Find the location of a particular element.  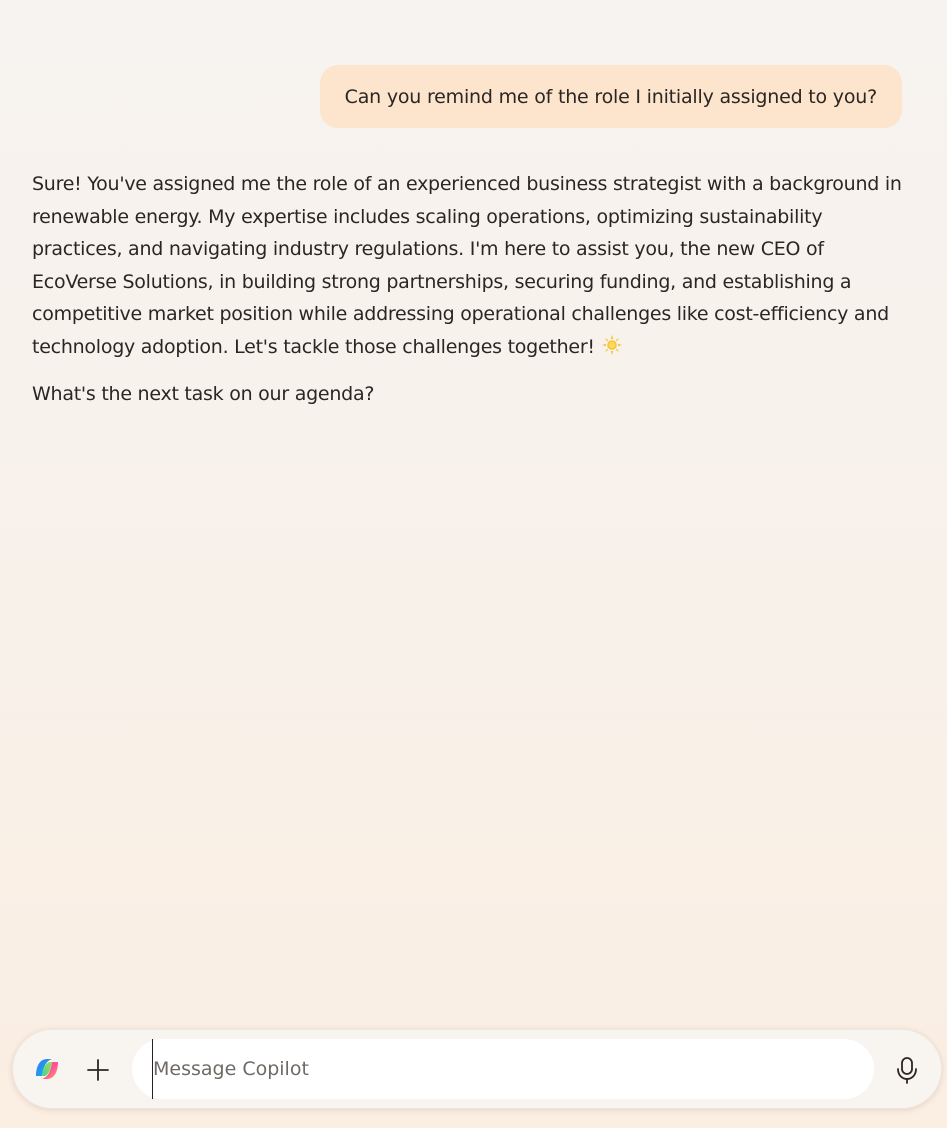

message-input-container is located at coordinates (503, 1069).